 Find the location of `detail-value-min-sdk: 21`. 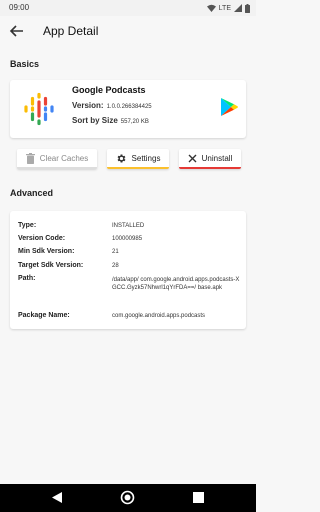

detail-value-min-sdk: 21 is located at coordinates (115, 252).